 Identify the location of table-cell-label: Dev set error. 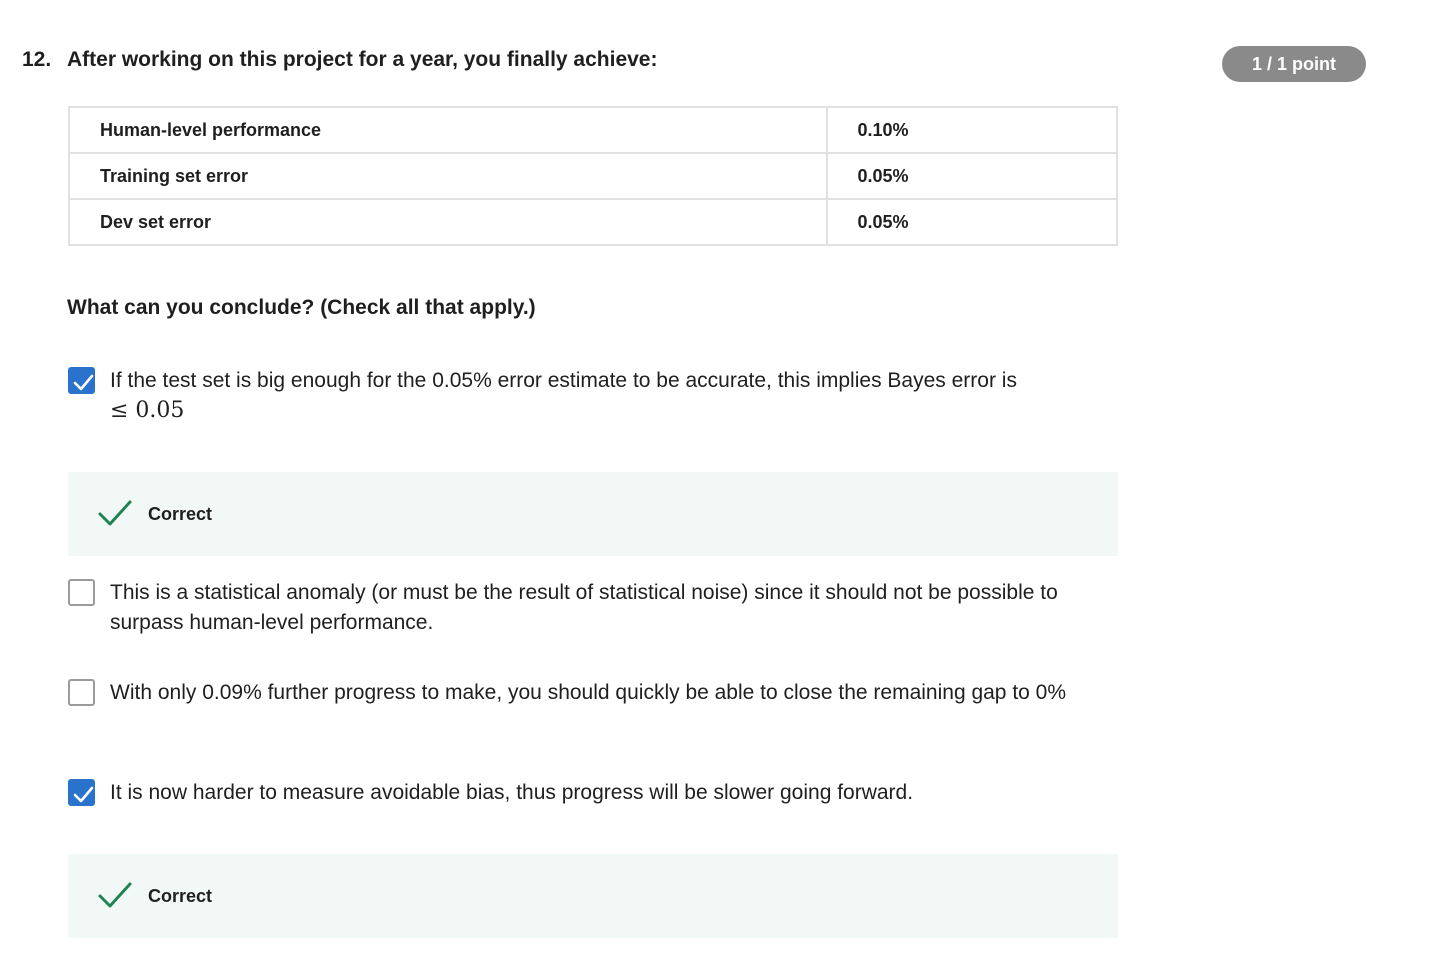
(448, 222).